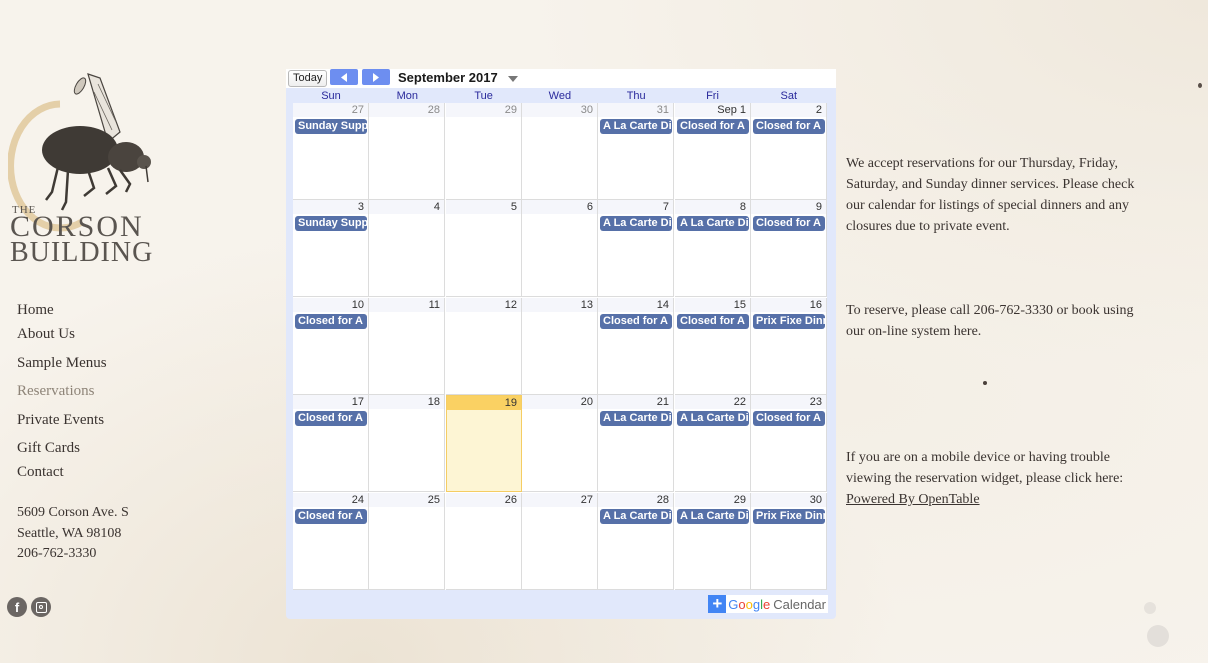 This screenshot has height=663, width=1208. I want to click on day-cell: 9 Closed for A, so click(789, 249).